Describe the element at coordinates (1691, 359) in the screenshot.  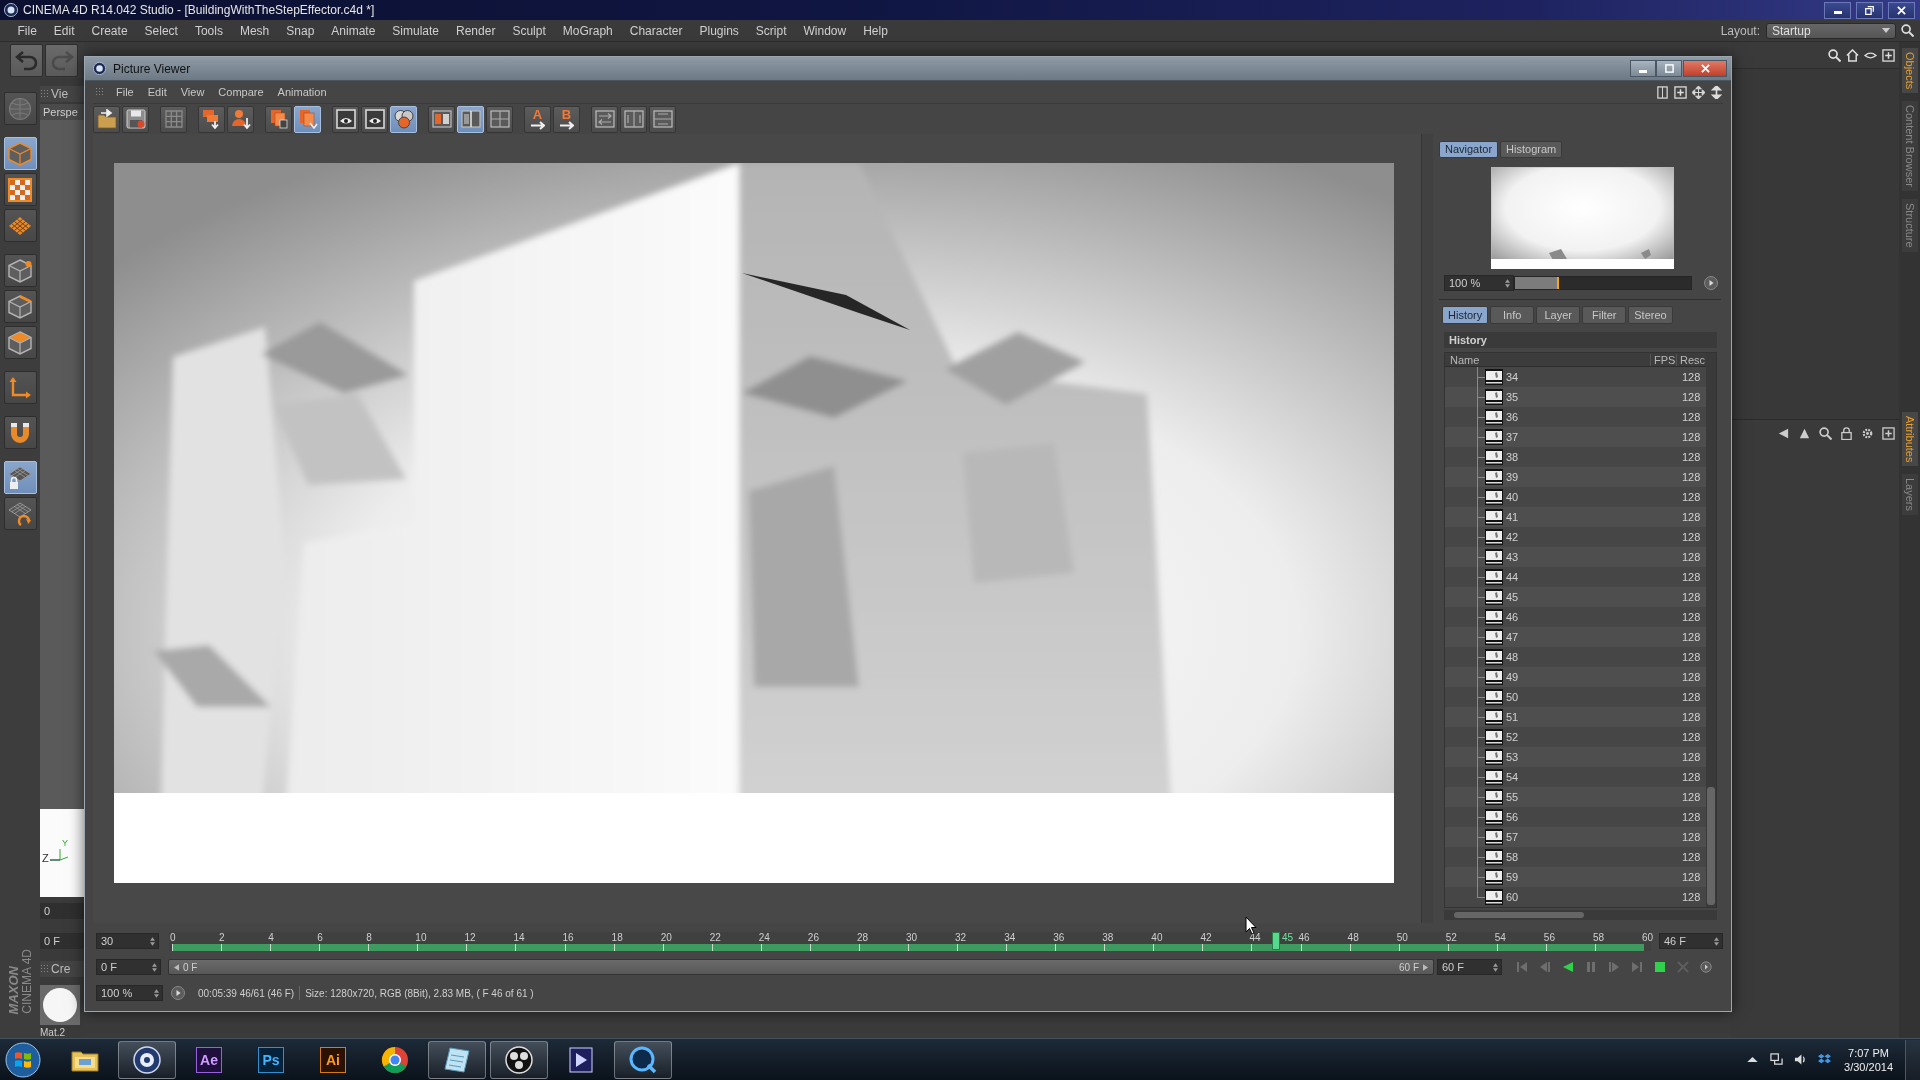
I see `column-header: Resc` at that location.